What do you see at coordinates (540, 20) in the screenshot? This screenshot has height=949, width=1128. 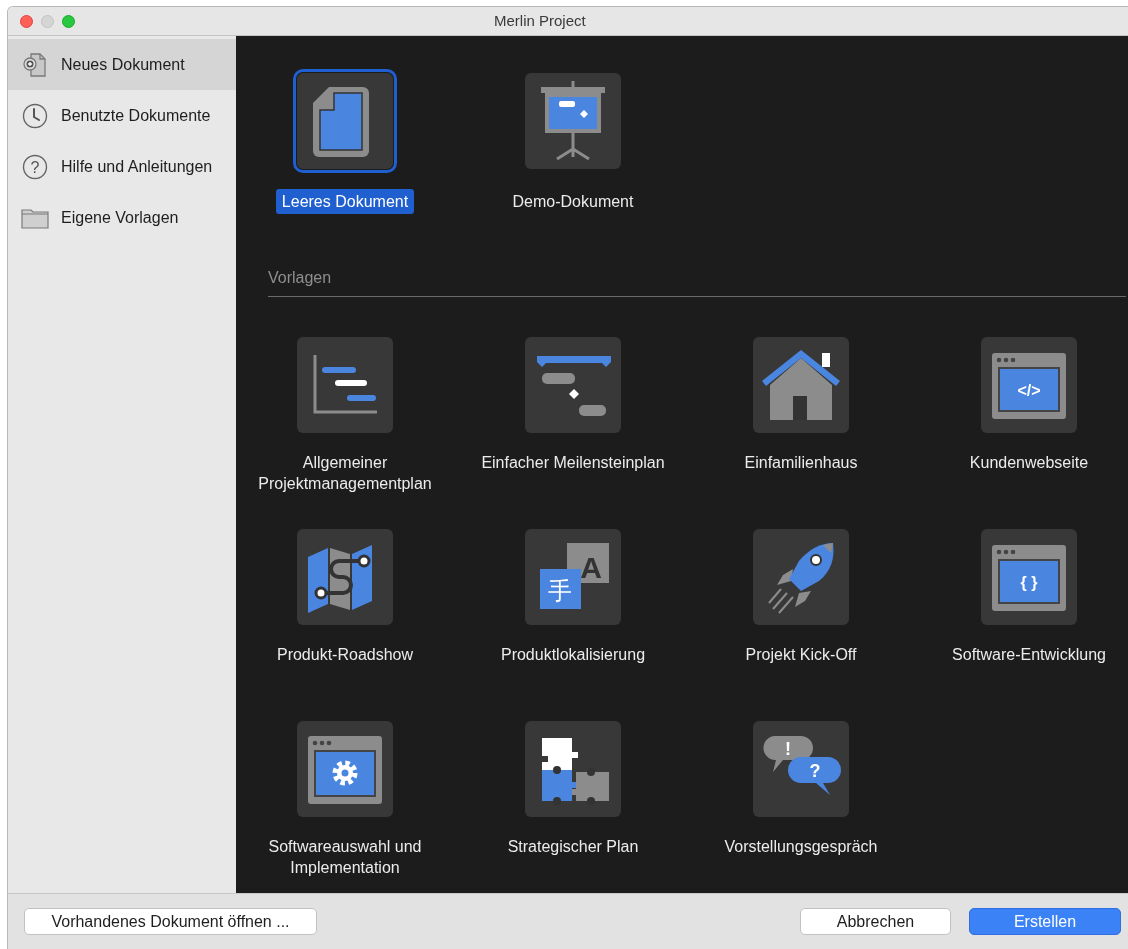 I see `window-title: Merlin Project` at bounding box center [540, 20].